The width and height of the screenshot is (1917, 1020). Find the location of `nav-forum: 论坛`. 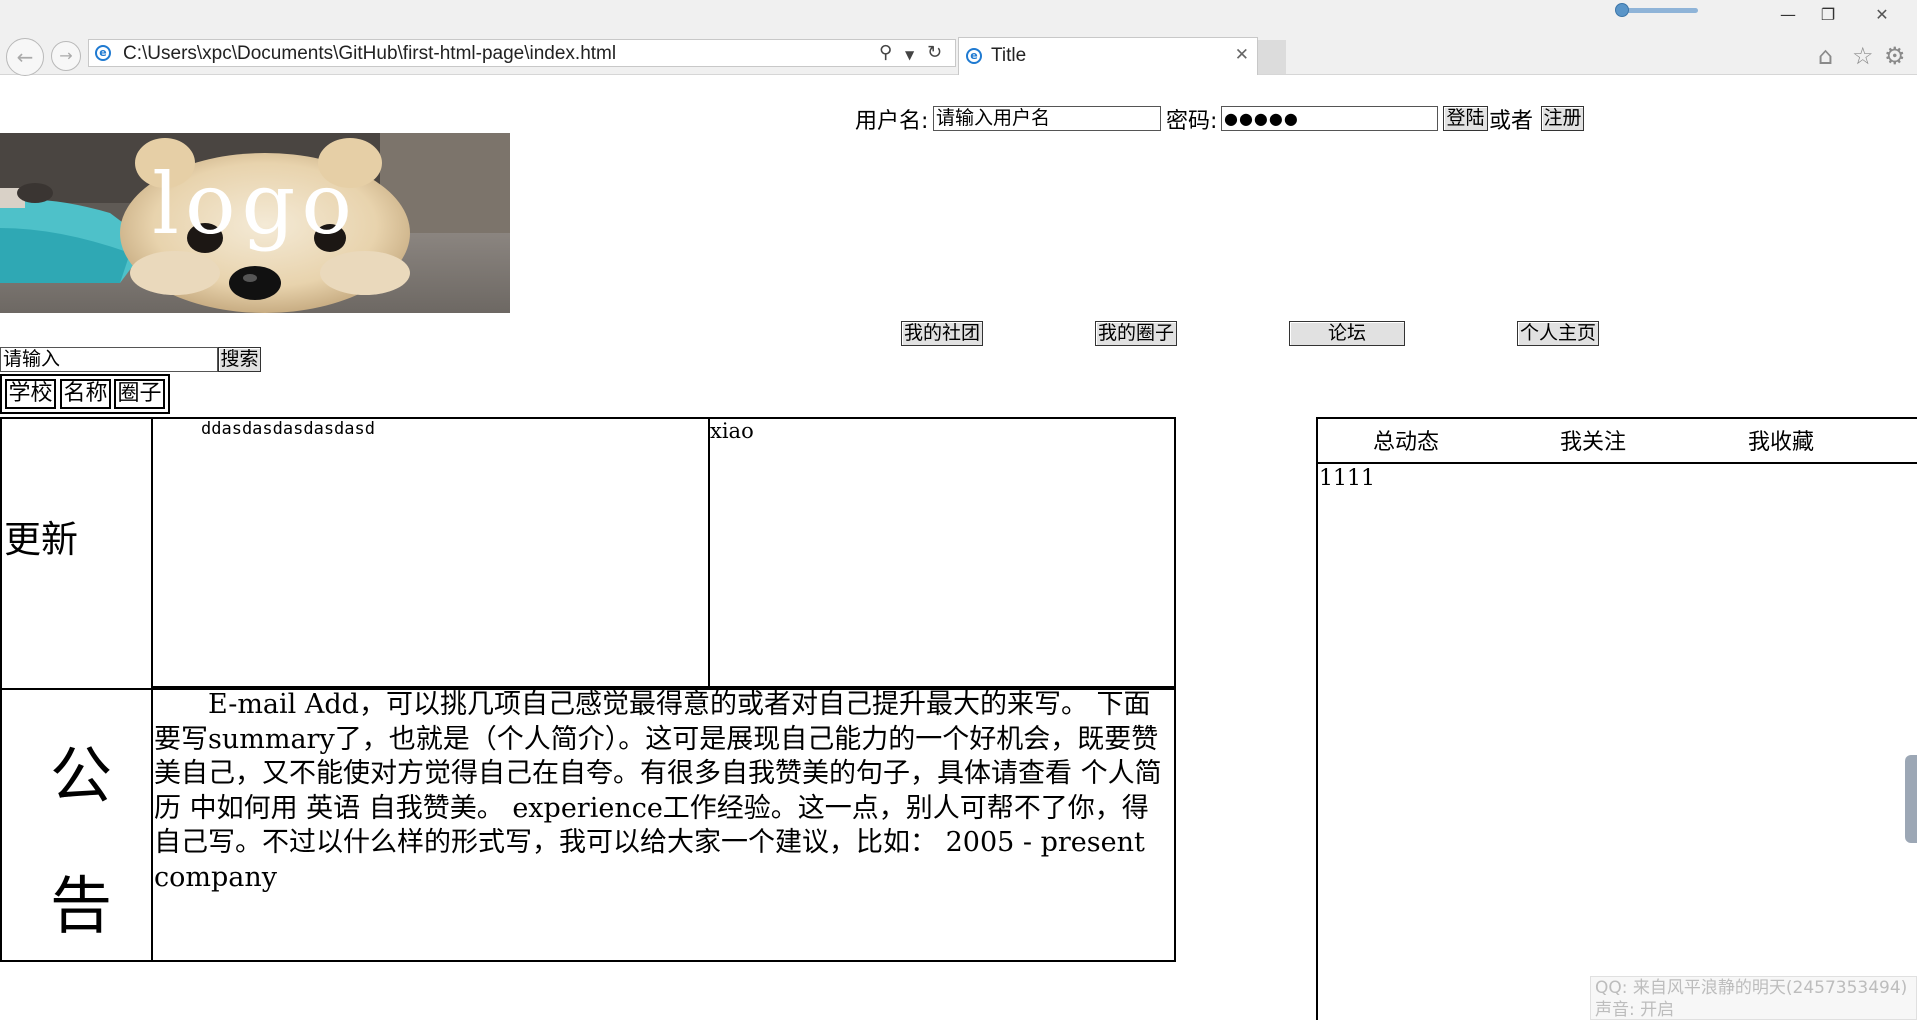

nav-forum: 论坛 is located at coordinates (1347, 333).